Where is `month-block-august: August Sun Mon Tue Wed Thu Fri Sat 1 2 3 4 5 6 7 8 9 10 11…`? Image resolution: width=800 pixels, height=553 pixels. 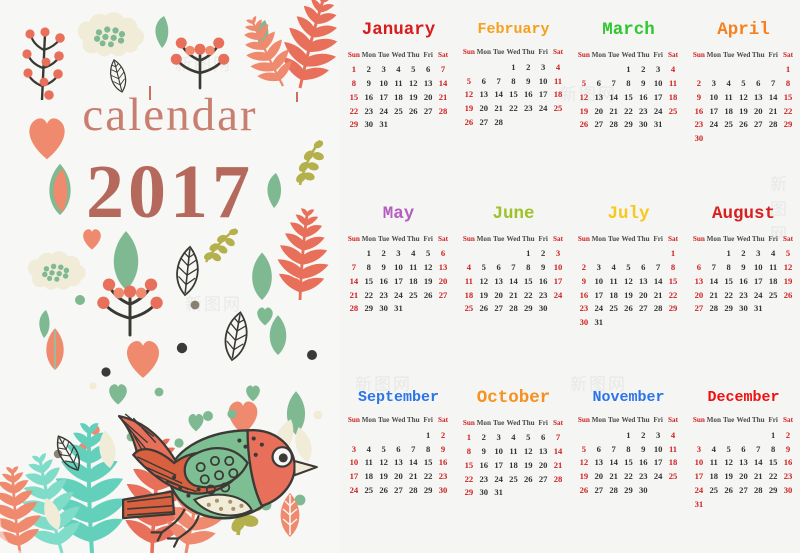 month-block-august: August Sun Mon Tue Wed Thu Fri Sat 1 2 3 4 5 6 7 8 9 10 11… is located at coordinates (742, 276).